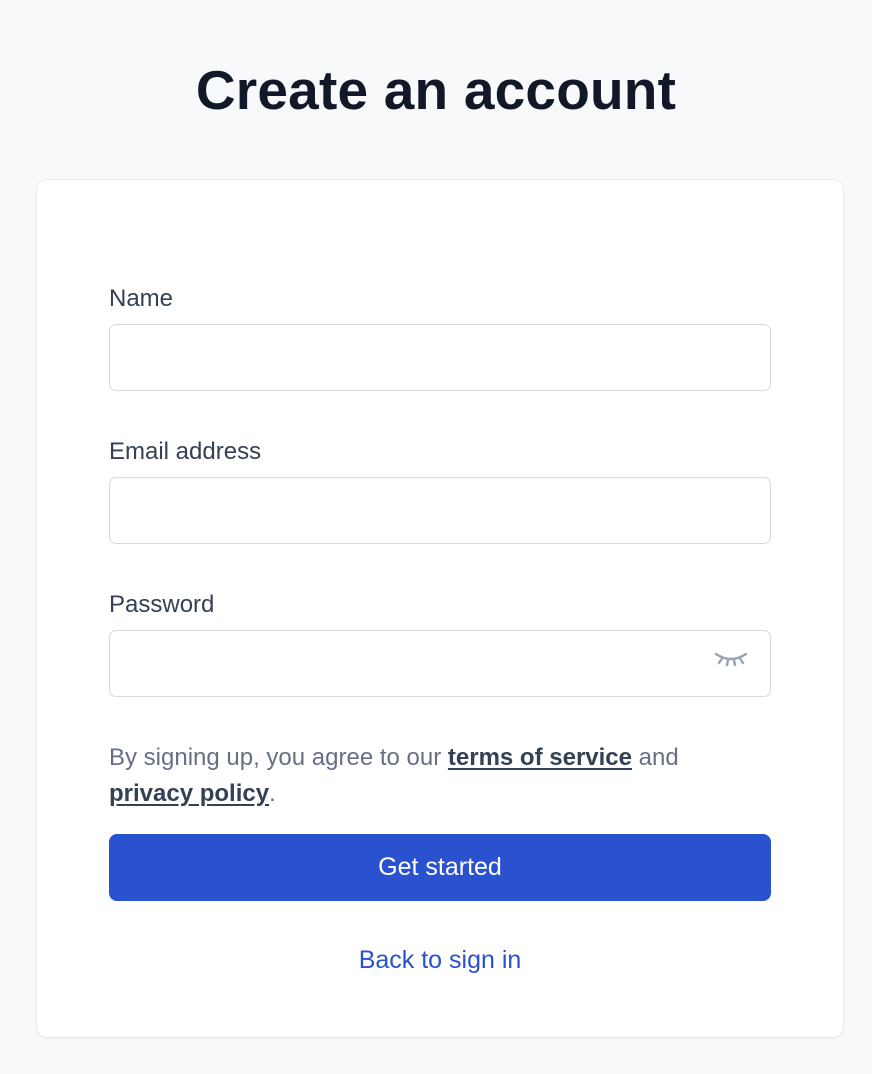 The image size is (872, 1074). Describe the element at coordinates (440, 510) in the screenshot. I see `email-input` at that location.